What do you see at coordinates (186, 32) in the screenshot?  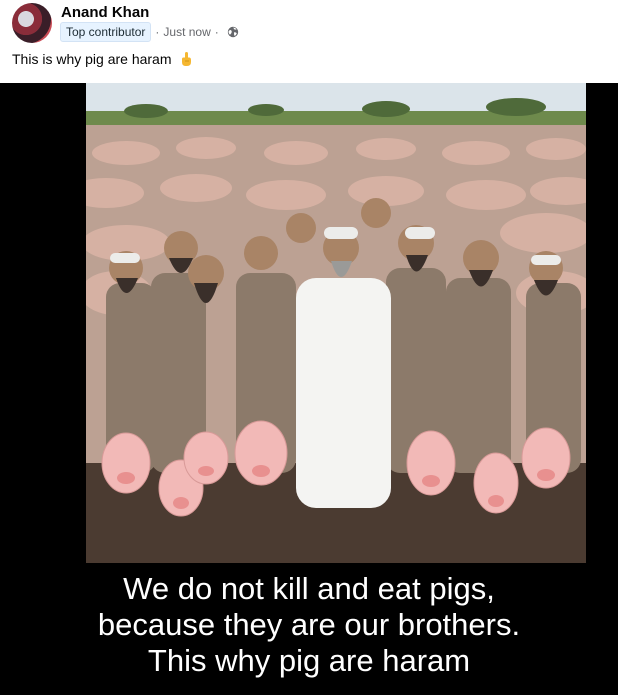 I see `post-timestamp: Just now` at bounding box center [186, 32].